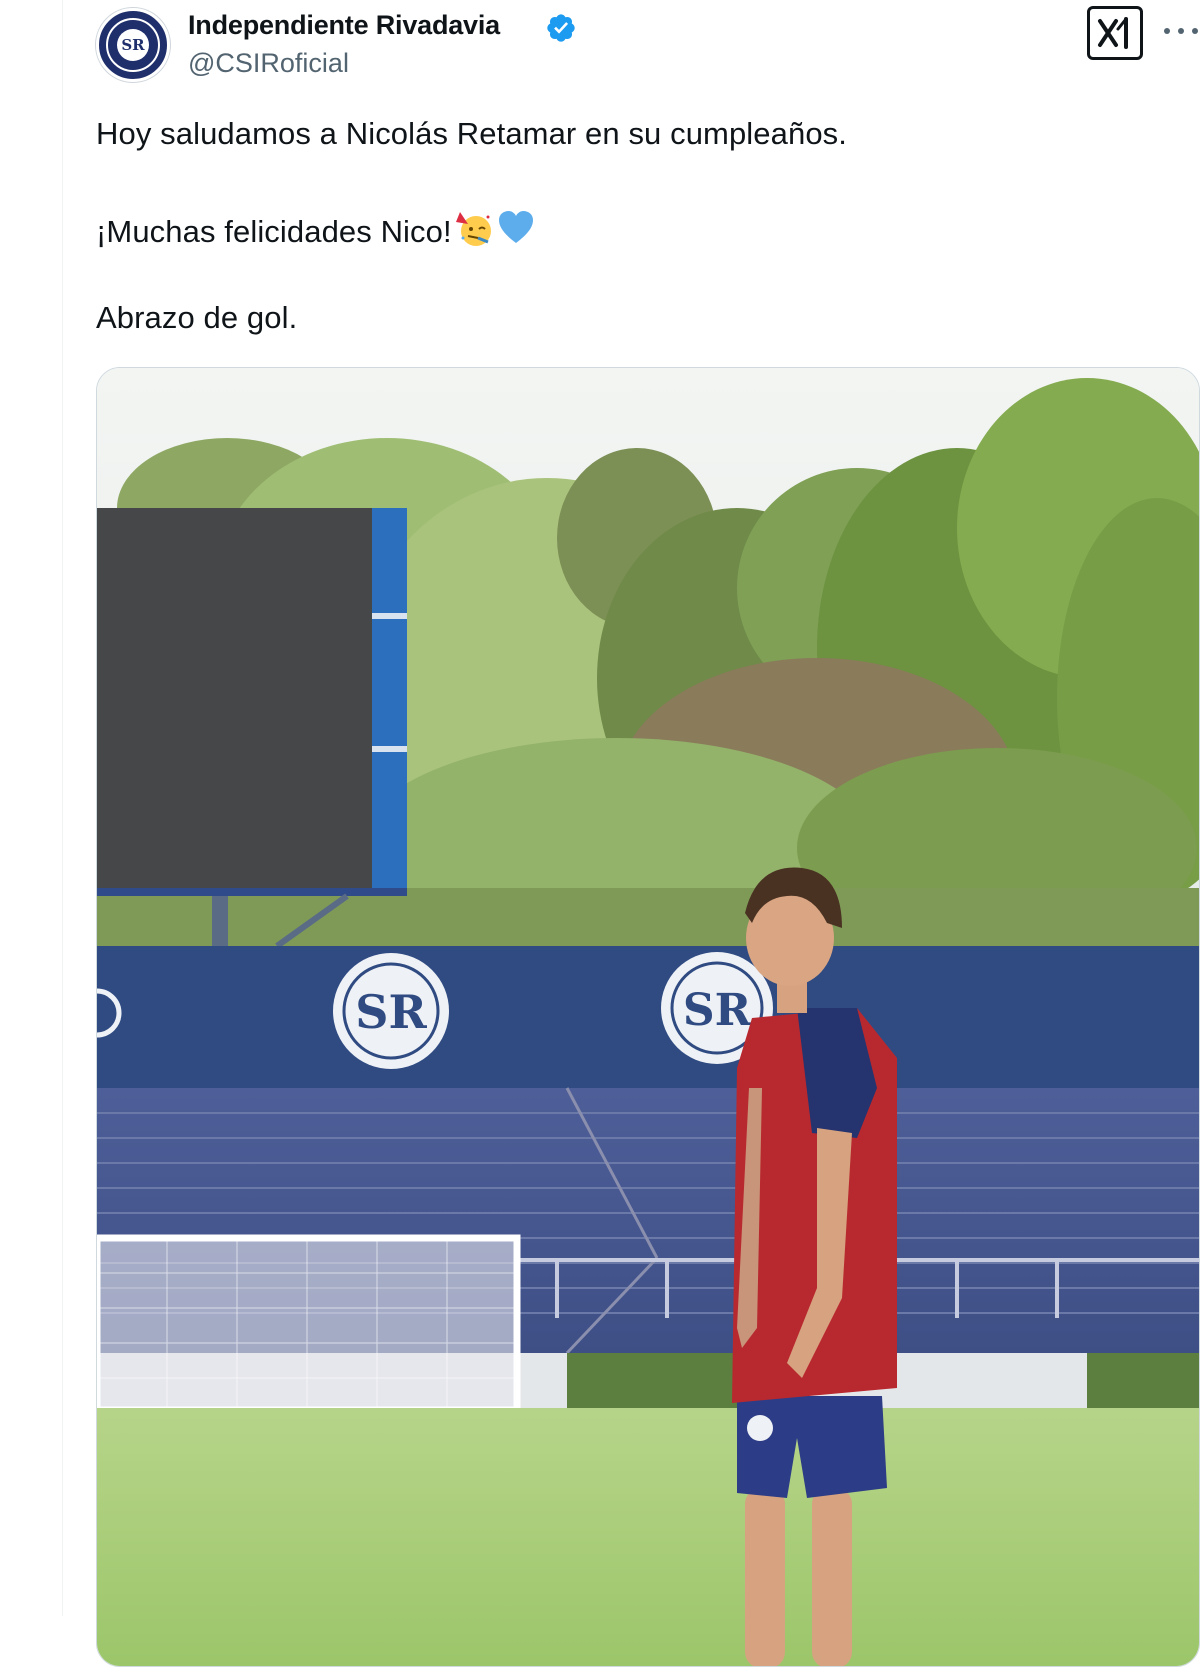 This screenshot has width=1200, height=1667. What do you see at coordinates (473, 229) in the screenshot?
I see `partying-face-emoji-icon` at bounding box center [473, 229].